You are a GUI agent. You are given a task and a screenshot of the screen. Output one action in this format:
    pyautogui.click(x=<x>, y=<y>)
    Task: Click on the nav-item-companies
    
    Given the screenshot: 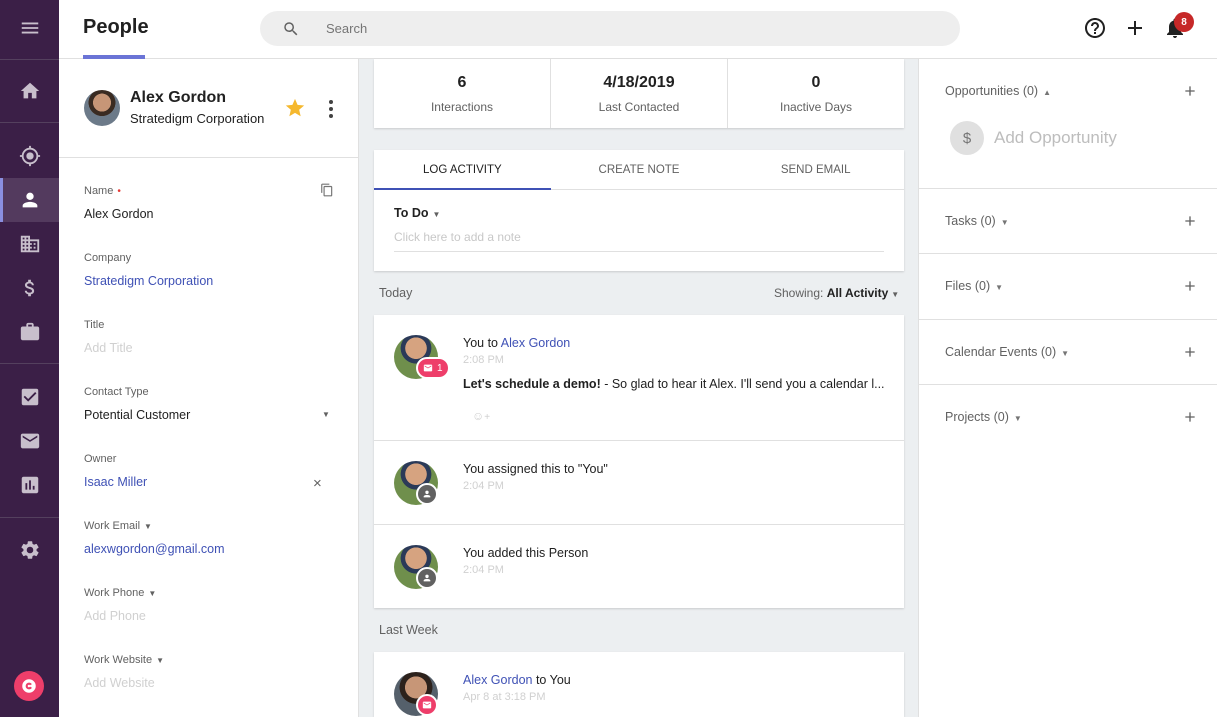 What is the action you would take?
    pyautogui.click(x=29, y=244)
    